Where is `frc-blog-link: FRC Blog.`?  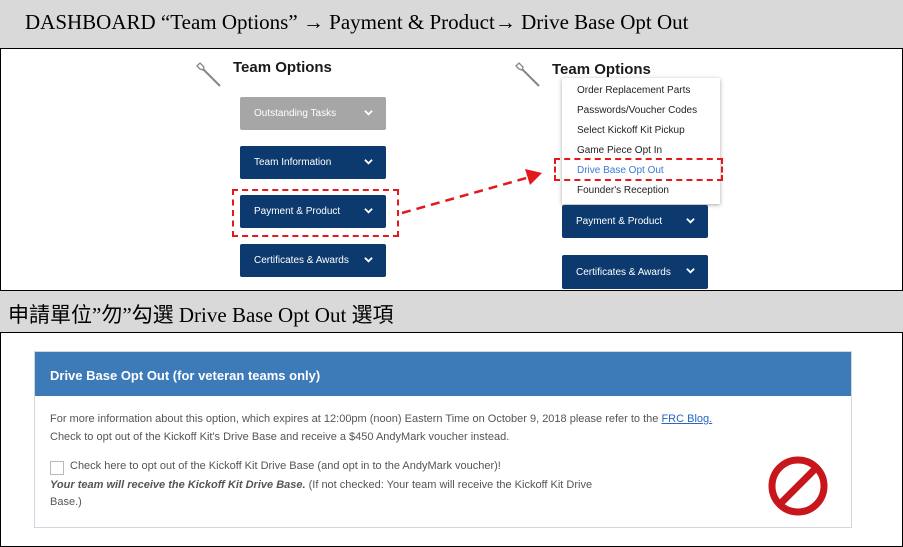 frc-blog-link: FRC Blog. is located at coordinates (686, 419).